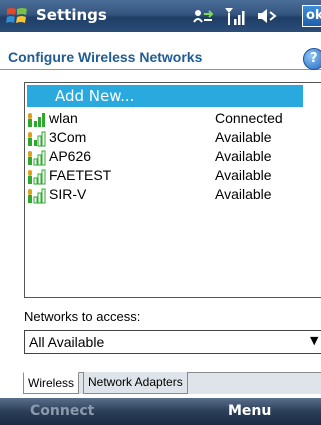 Image resolution: width=321 pixels, height=425 pixels. I want to click on ok-button: ok, so click(311, 16).